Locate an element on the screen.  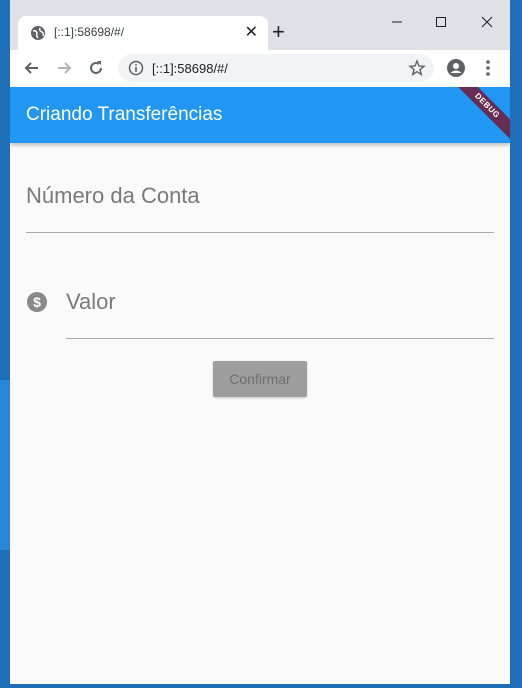
window-close-button is located at coordinates (487, 22).